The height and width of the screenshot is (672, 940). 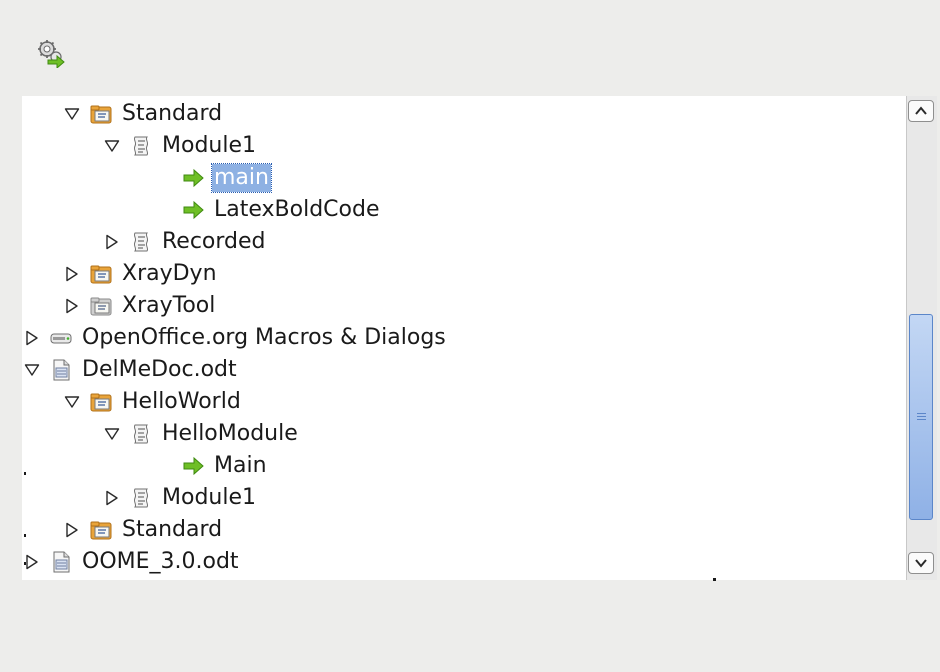 I want to click on library-folder-grey-icon, so click(x=101, y=306).